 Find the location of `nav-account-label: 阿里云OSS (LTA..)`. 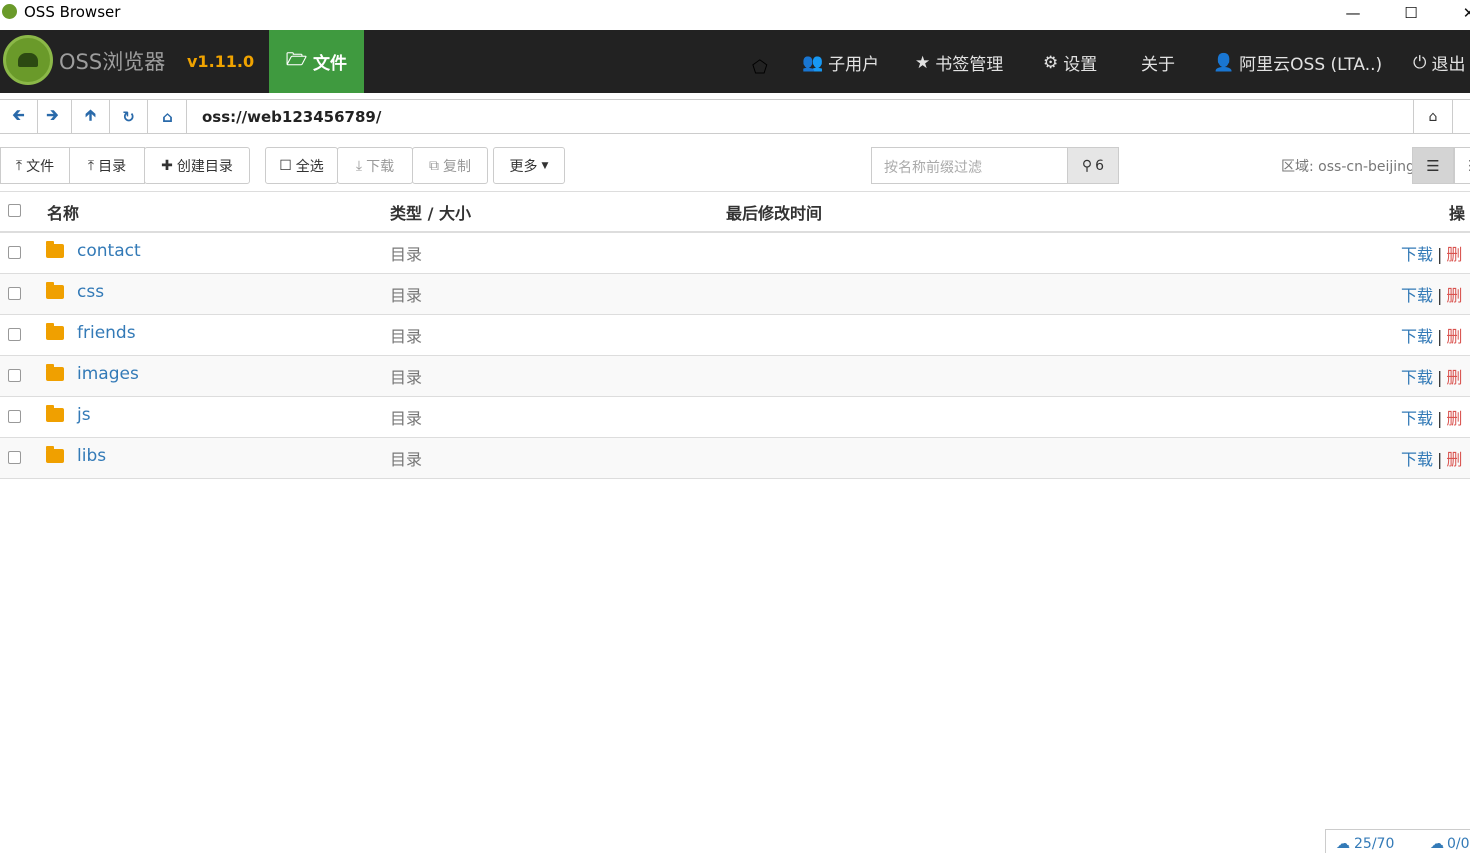

nav-account-label: 阿里云OSS (LTA..) is located at coordinates (1311, 65).